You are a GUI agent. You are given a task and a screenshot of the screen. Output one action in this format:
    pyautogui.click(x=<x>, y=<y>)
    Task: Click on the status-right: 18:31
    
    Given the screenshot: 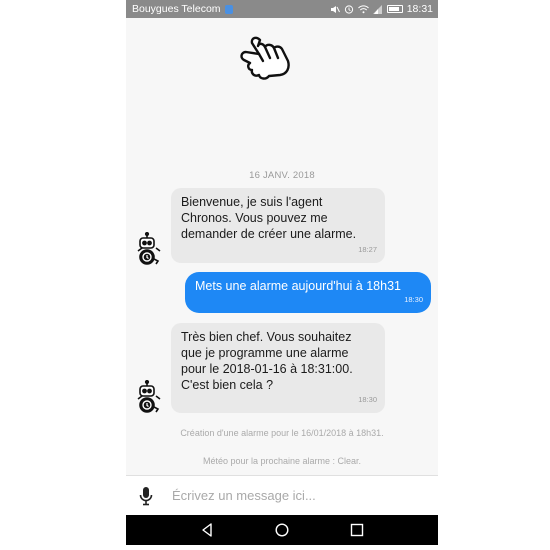 What is the action you would take?
    pyautogui.click(x=381, y=9)
    